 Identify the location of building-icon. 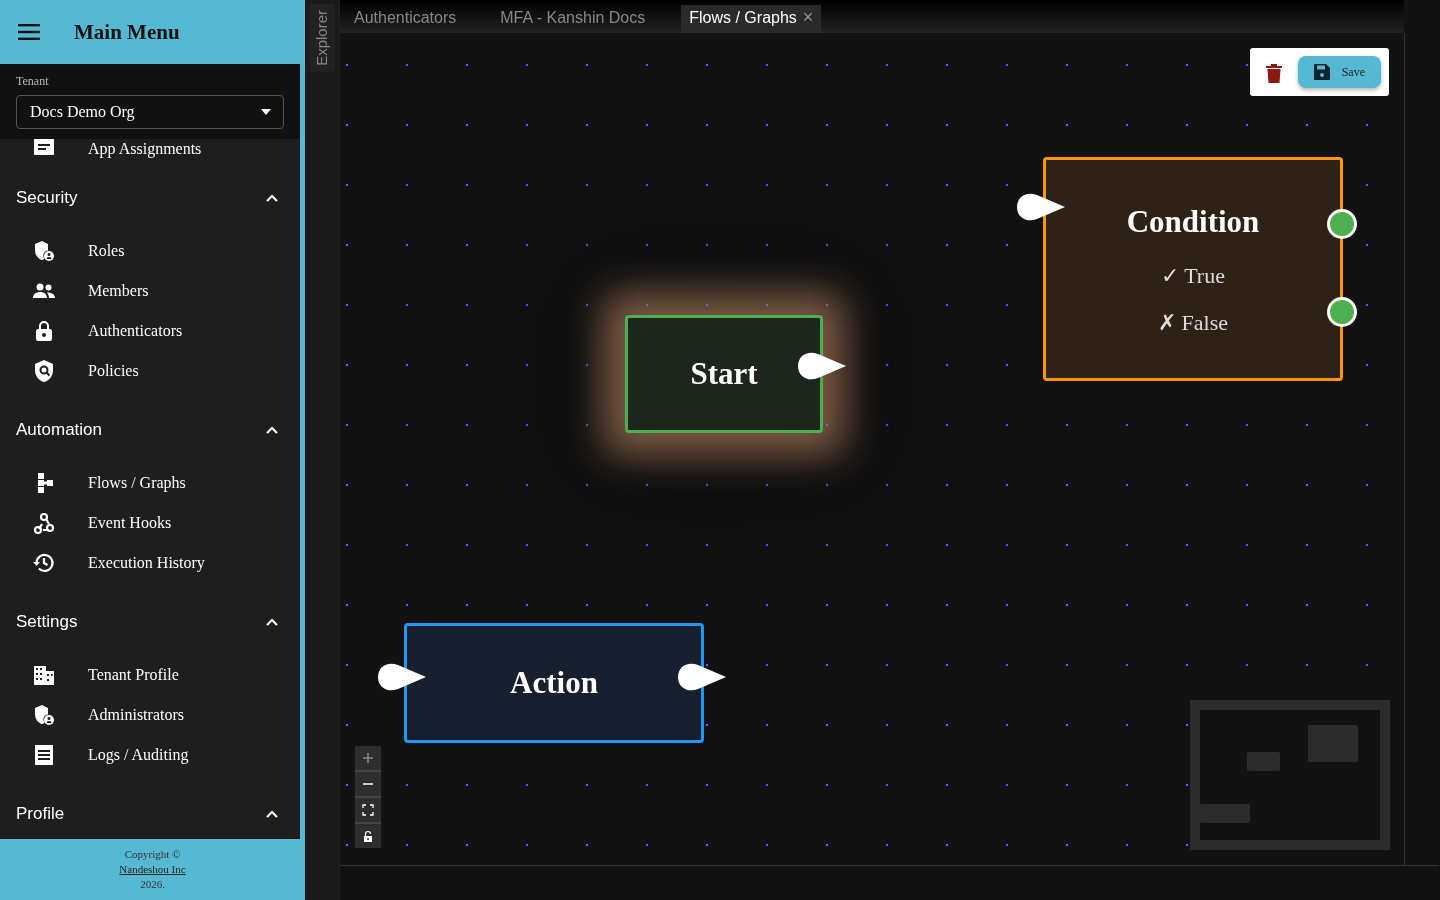
(44, 675).